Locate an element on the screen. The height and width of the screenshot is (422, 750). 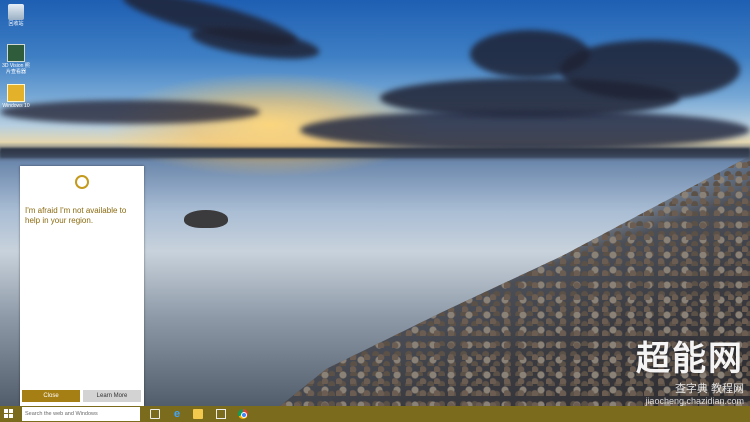
app-shortcut-icon is located at coordinates (16, 93).